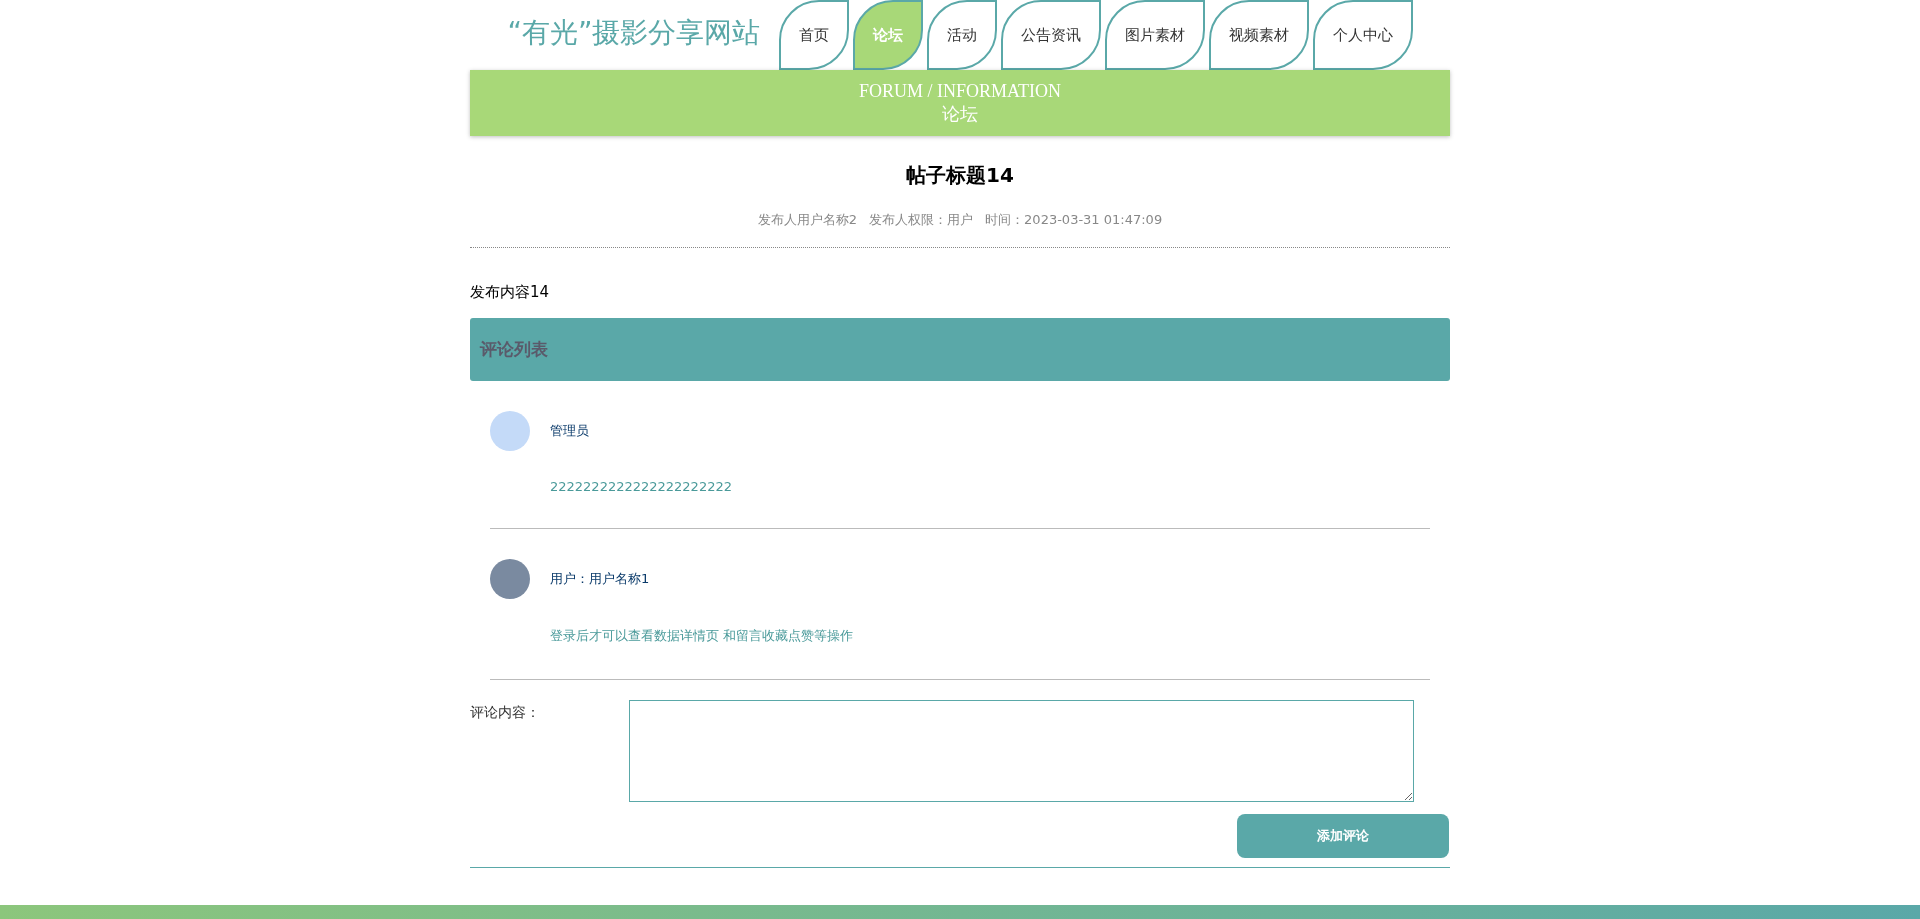 The height and width of the screenshot is (919, 1920). I want to click on comment-author: 管理员, so click(569, 431).